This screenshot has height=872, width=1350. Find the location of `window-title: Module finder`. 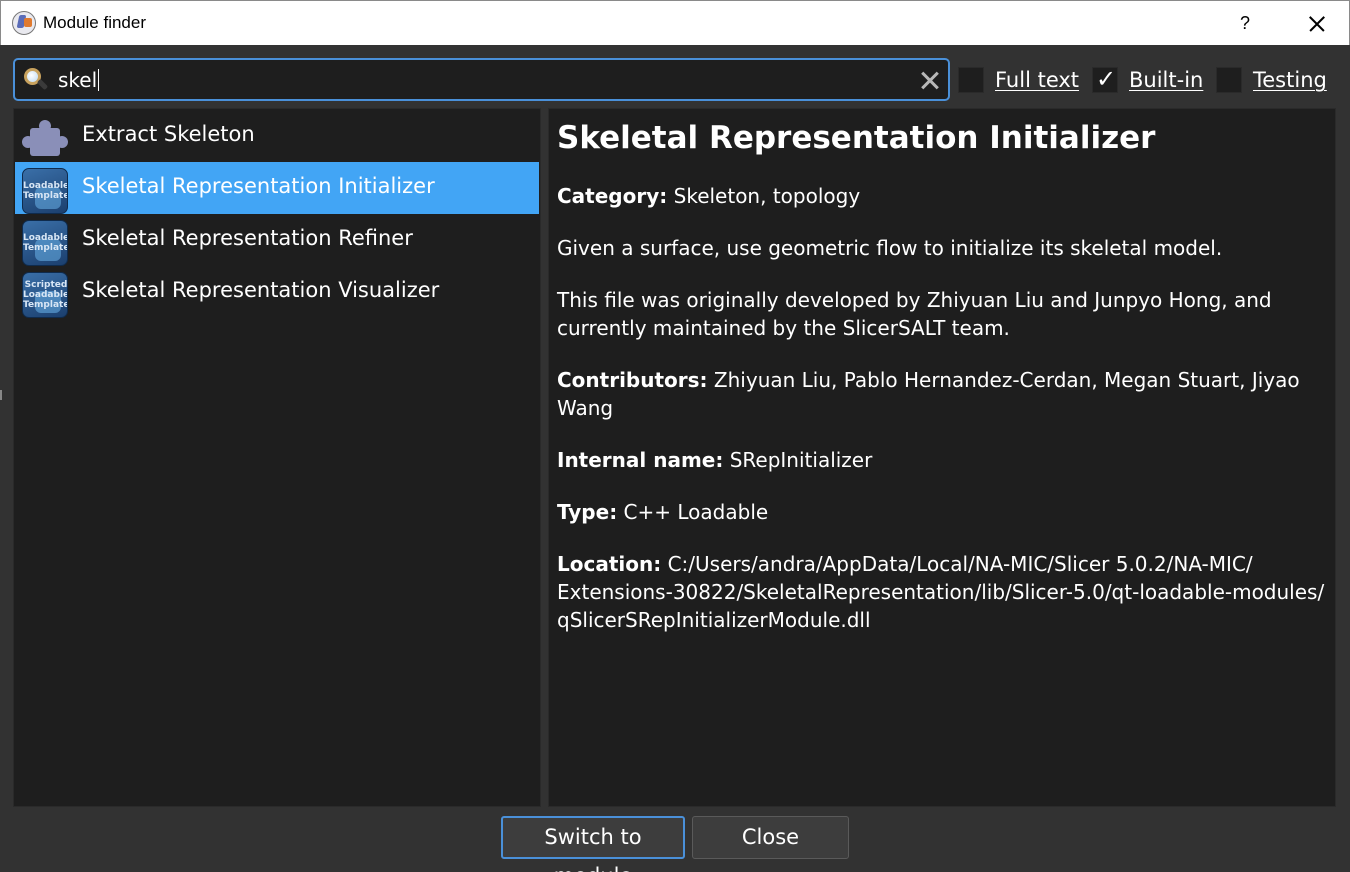

window-title: Module finder is located at coordinates (95, 22).